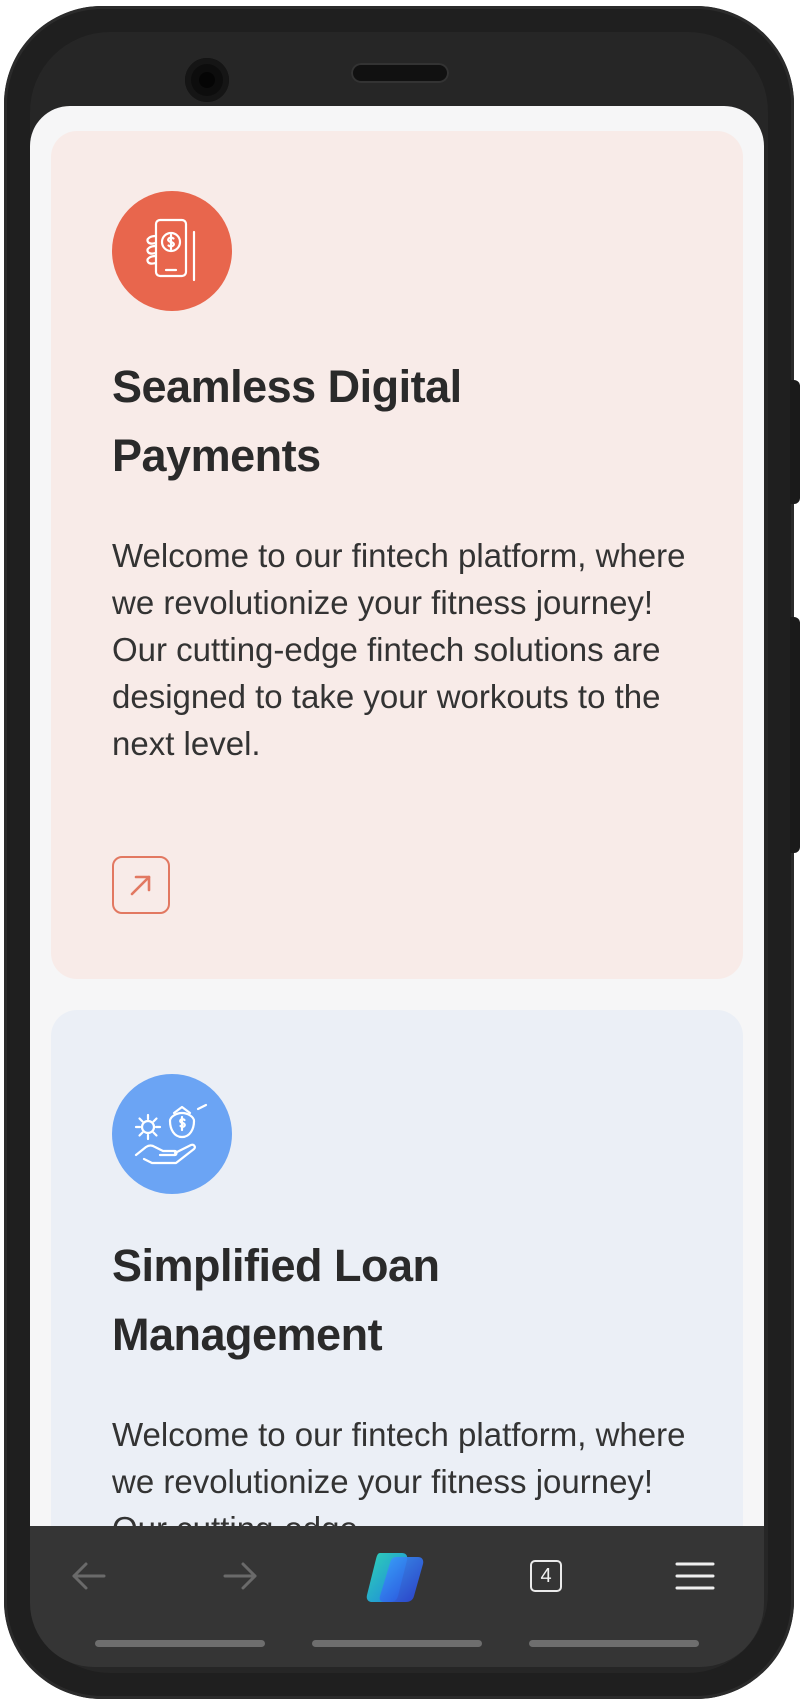  Describe the element at coordinates (172, 251) in the screenshot. I see `mobile-payment-icon` at that location.